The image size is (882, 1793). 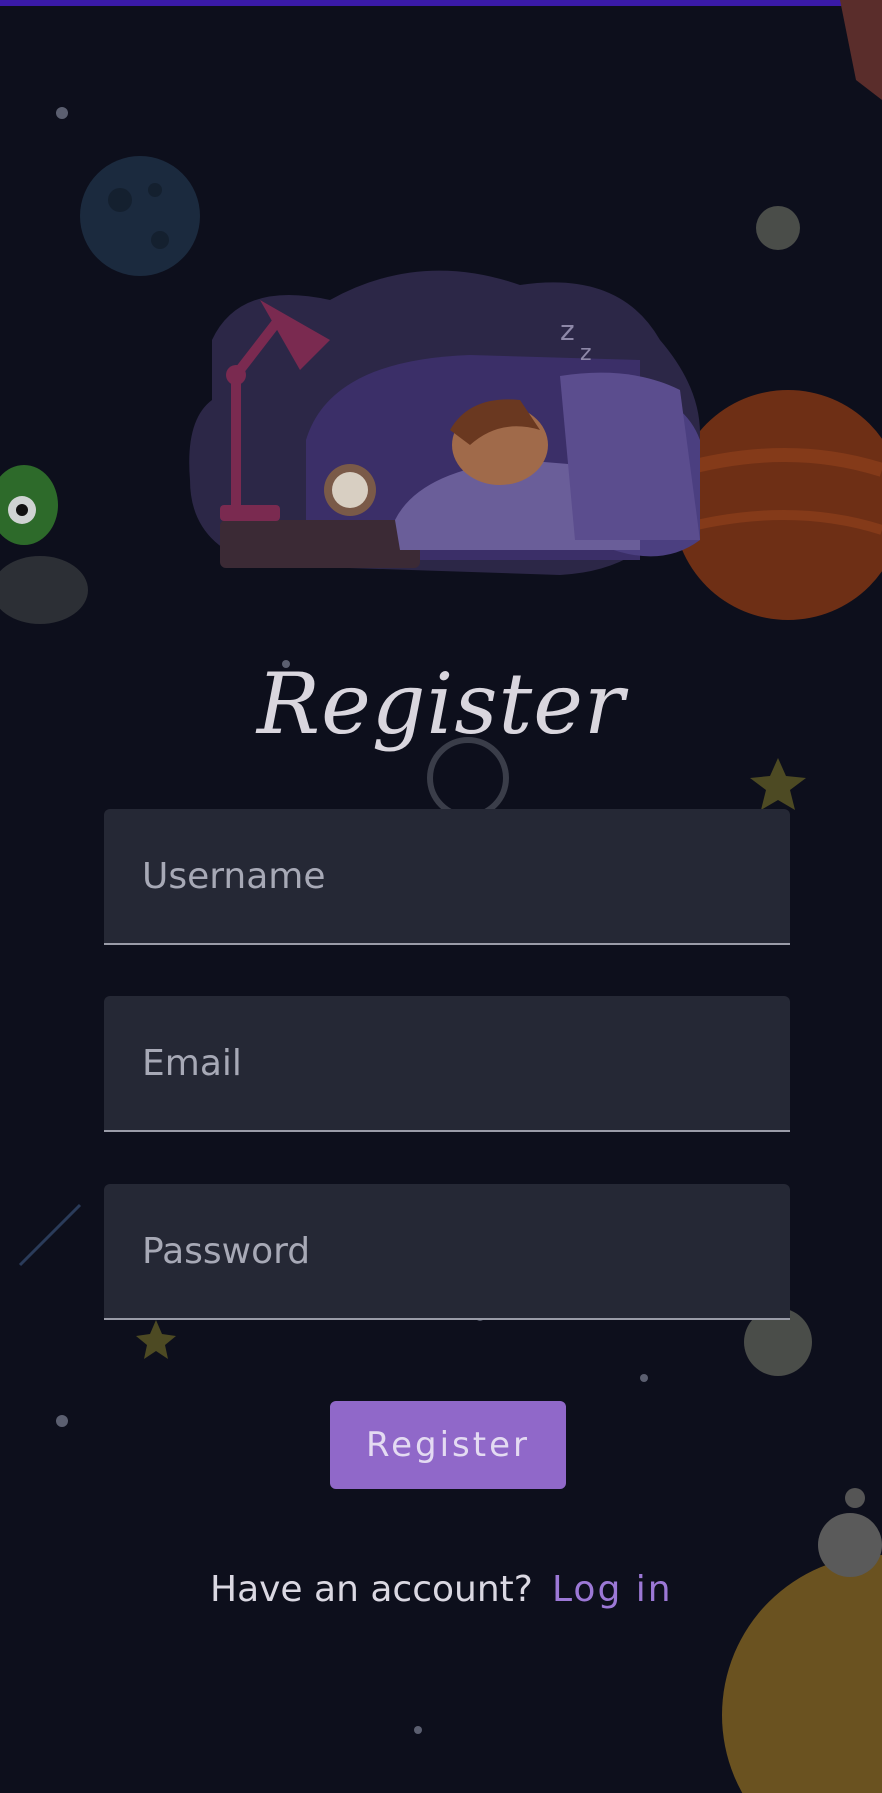 I want to click on planet-illustration, so click(x=777, y=505).